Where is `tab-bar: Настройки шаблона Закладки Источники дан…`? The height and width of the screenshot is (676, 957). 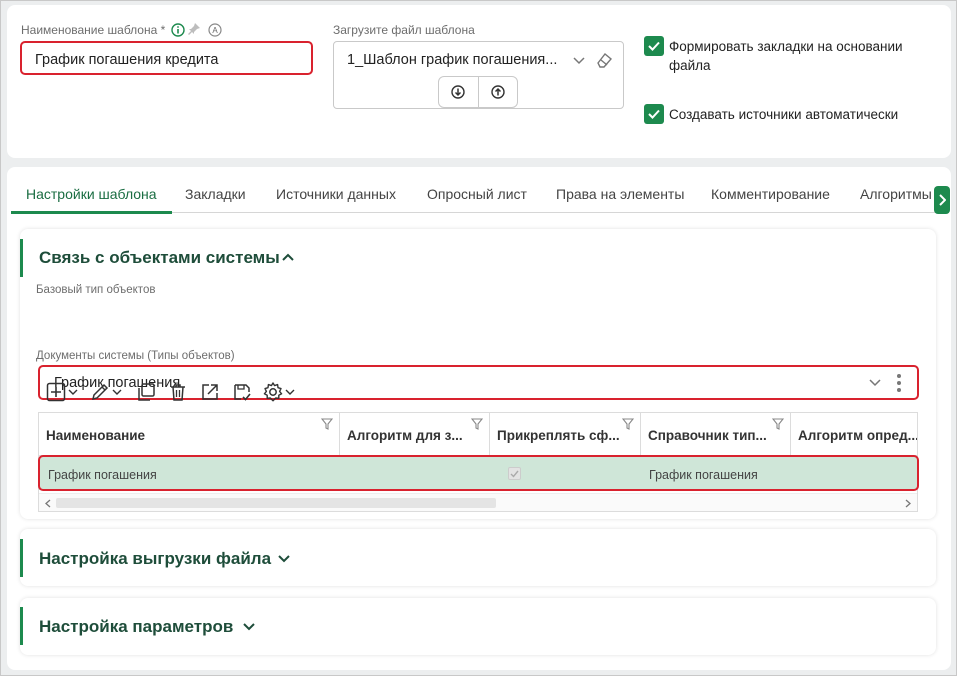 tab-bar: Настройки шаблона Закладки Источники дан… is located at coordinates (473, 197).